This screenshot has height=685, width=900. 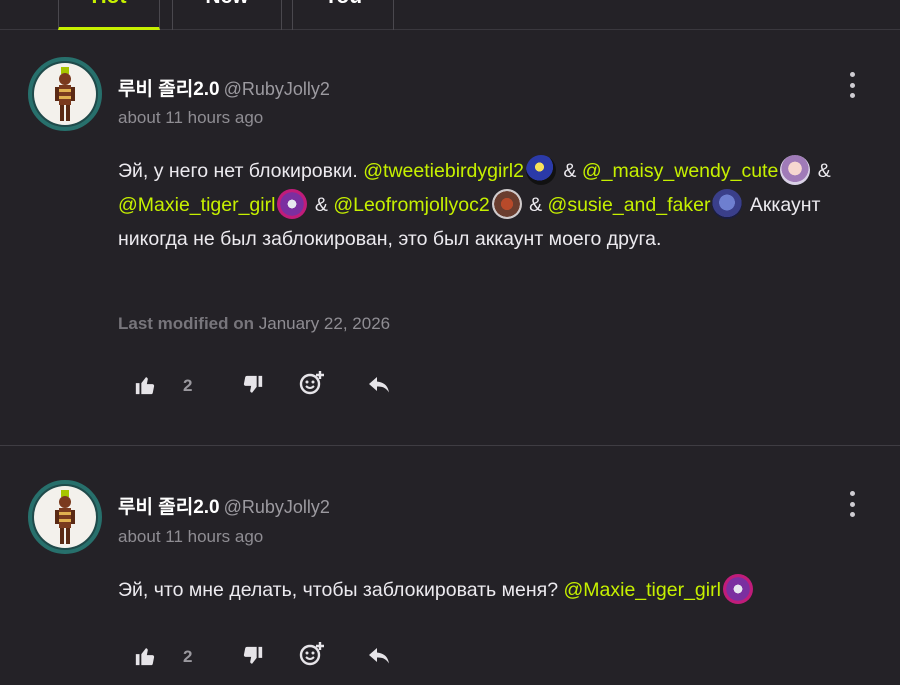 What do you see at coordinates (324, 323) in the screenshot?
I see `last-modified-date: January 22, 2026` at bounding box center [324, 323].